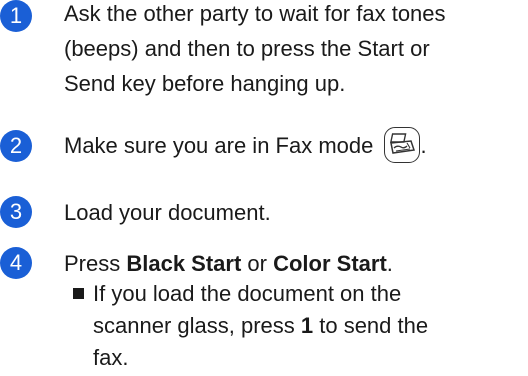 Image resolution: width=528 pixels, height=376 pixels. I want to click on step-number-1: 1, so click(16, 16).